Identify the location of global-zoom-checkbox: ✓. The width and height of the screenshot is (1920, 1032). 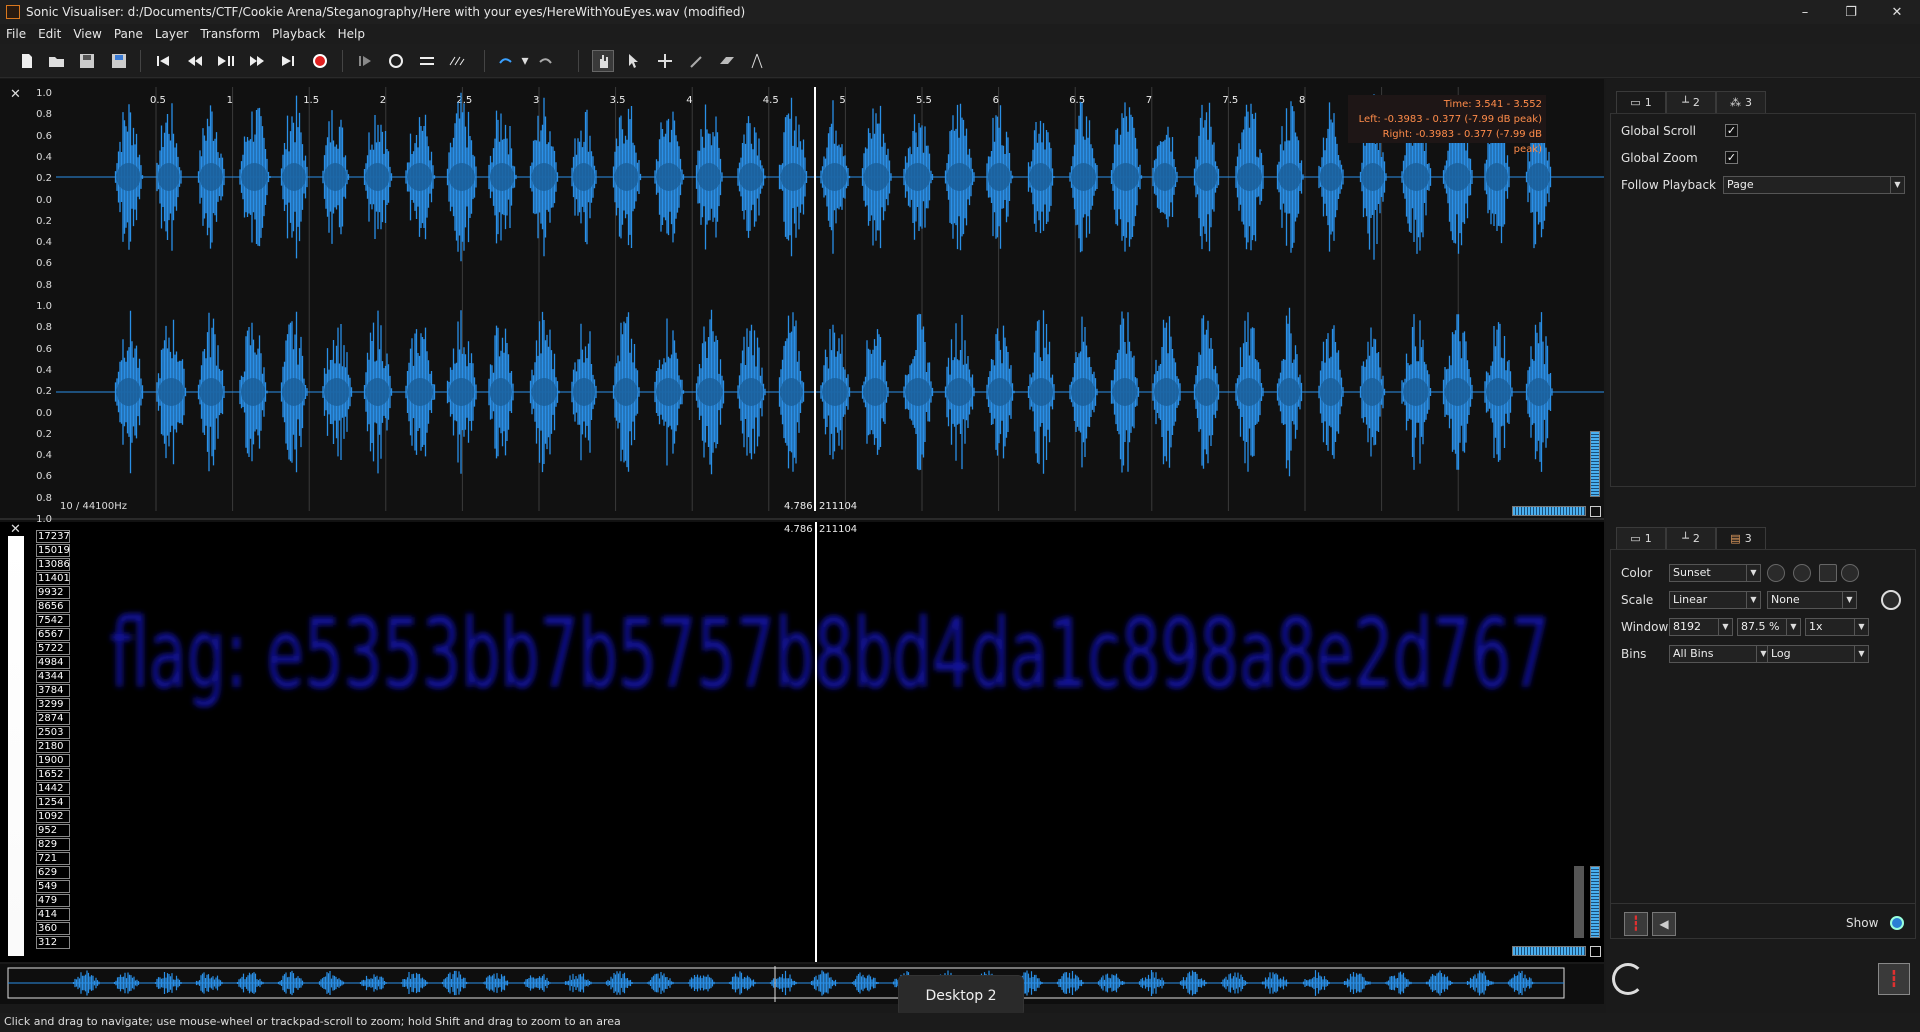
(1731, 157).